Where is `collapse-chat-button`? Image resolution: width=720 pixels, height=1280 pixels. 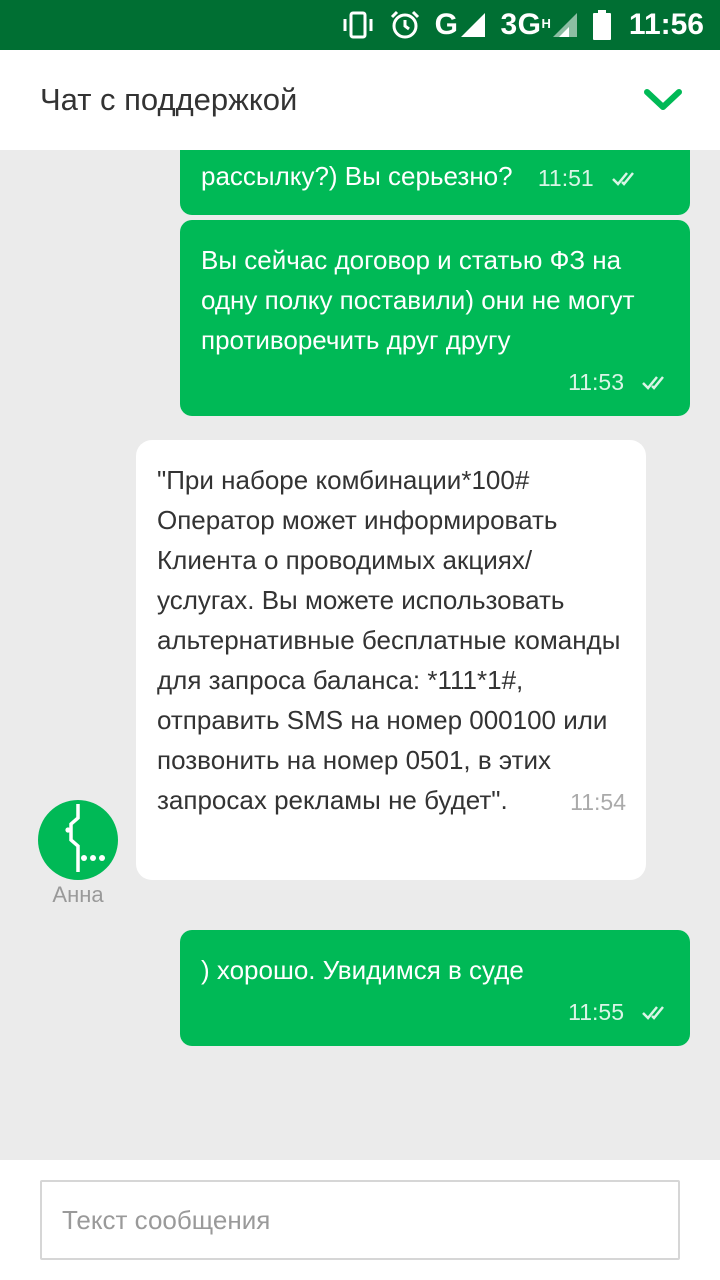 collapse-chat-button is located at coordinates (663, 100).